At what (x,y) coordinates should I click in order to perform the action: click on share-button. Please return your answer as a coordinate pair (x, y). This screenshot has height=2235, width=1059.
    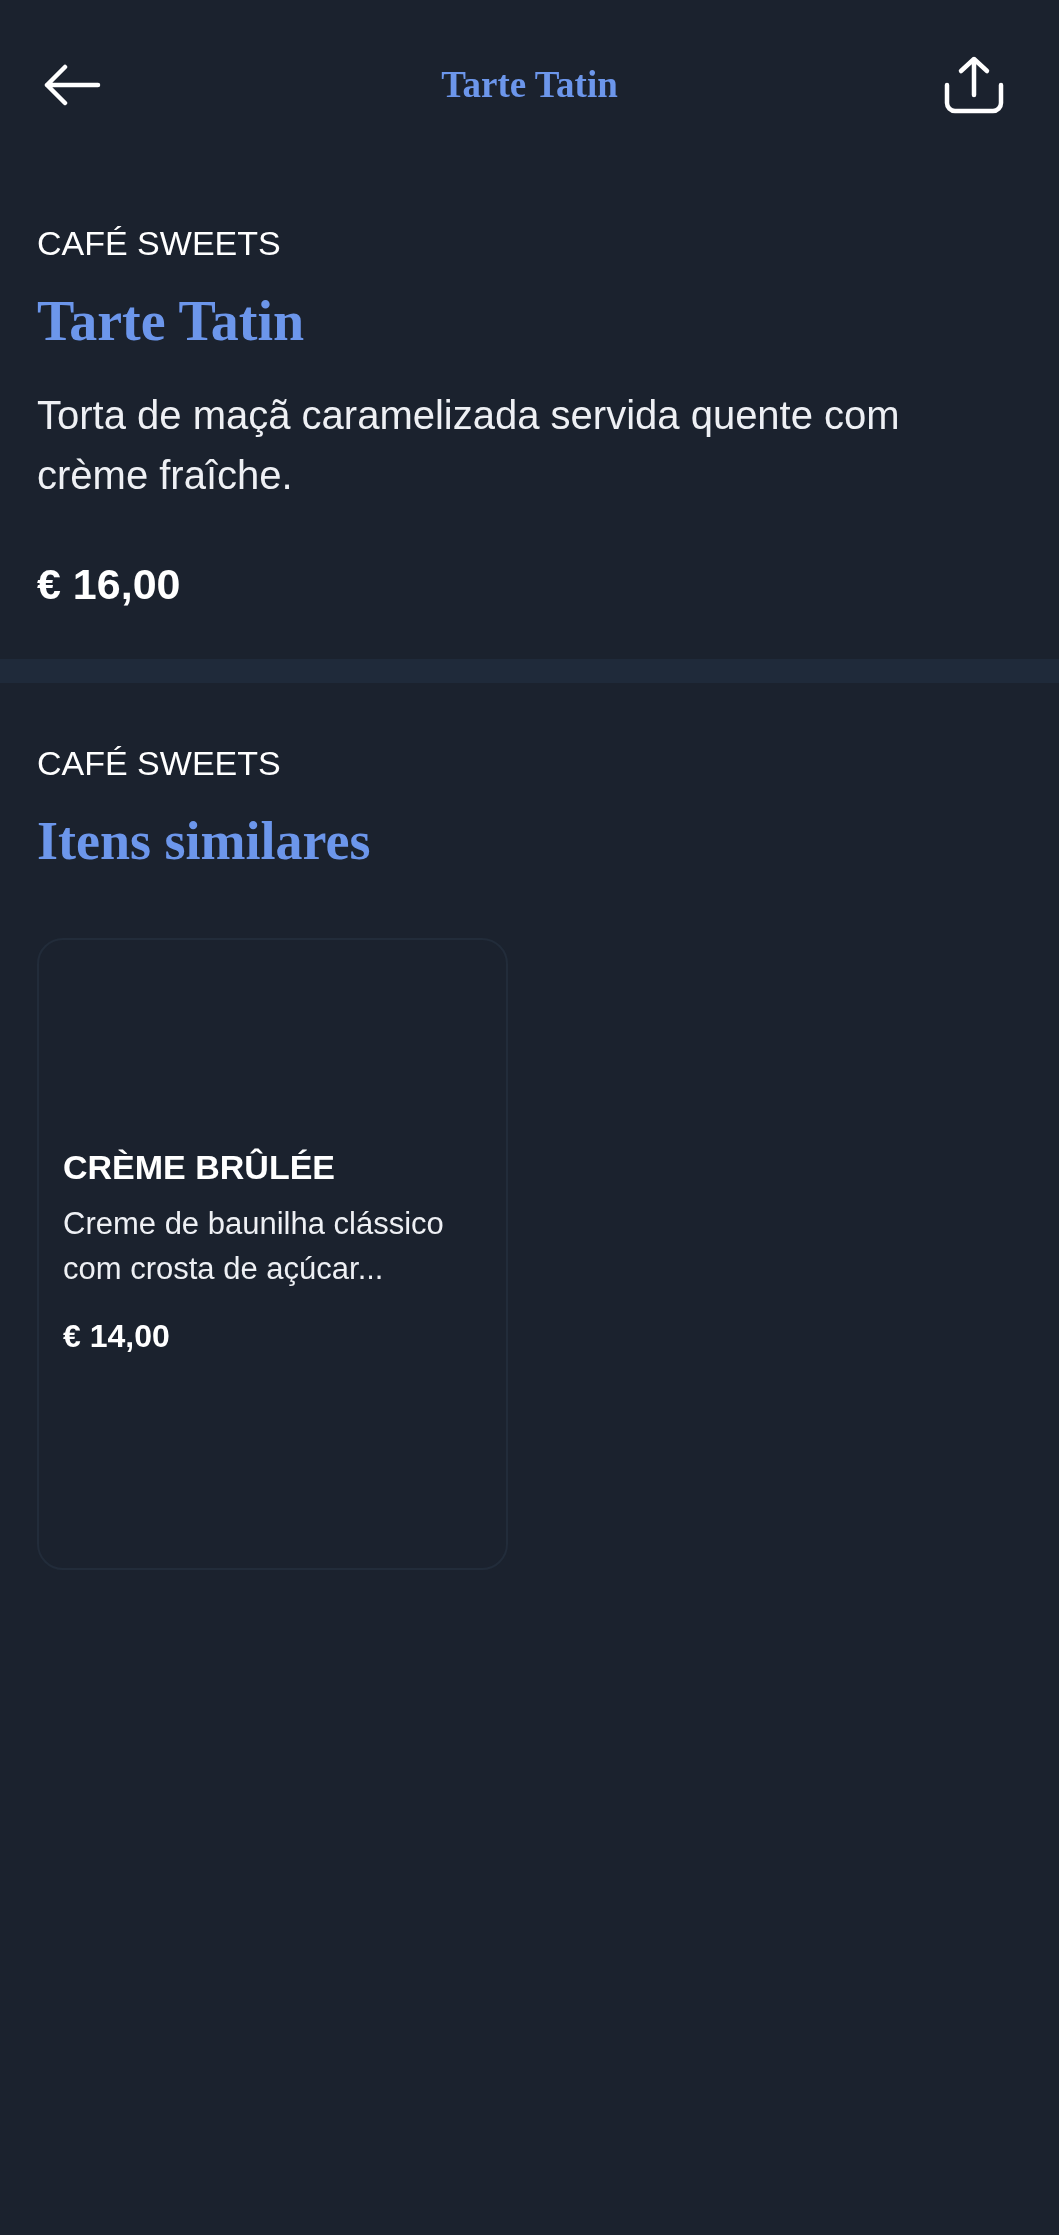
    Looking at the image, I should click on (974, 85).